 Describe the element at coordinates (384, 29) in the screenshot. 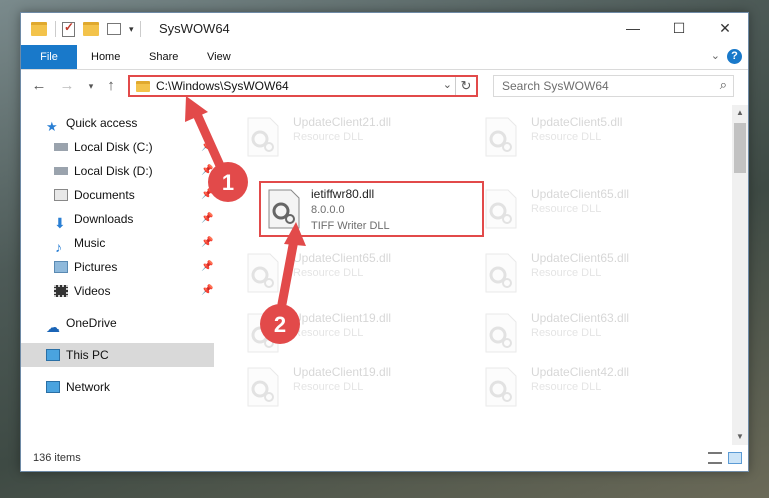

I see `title-bar: ▾ SysWOW64 — ☐ ✕` at that location.